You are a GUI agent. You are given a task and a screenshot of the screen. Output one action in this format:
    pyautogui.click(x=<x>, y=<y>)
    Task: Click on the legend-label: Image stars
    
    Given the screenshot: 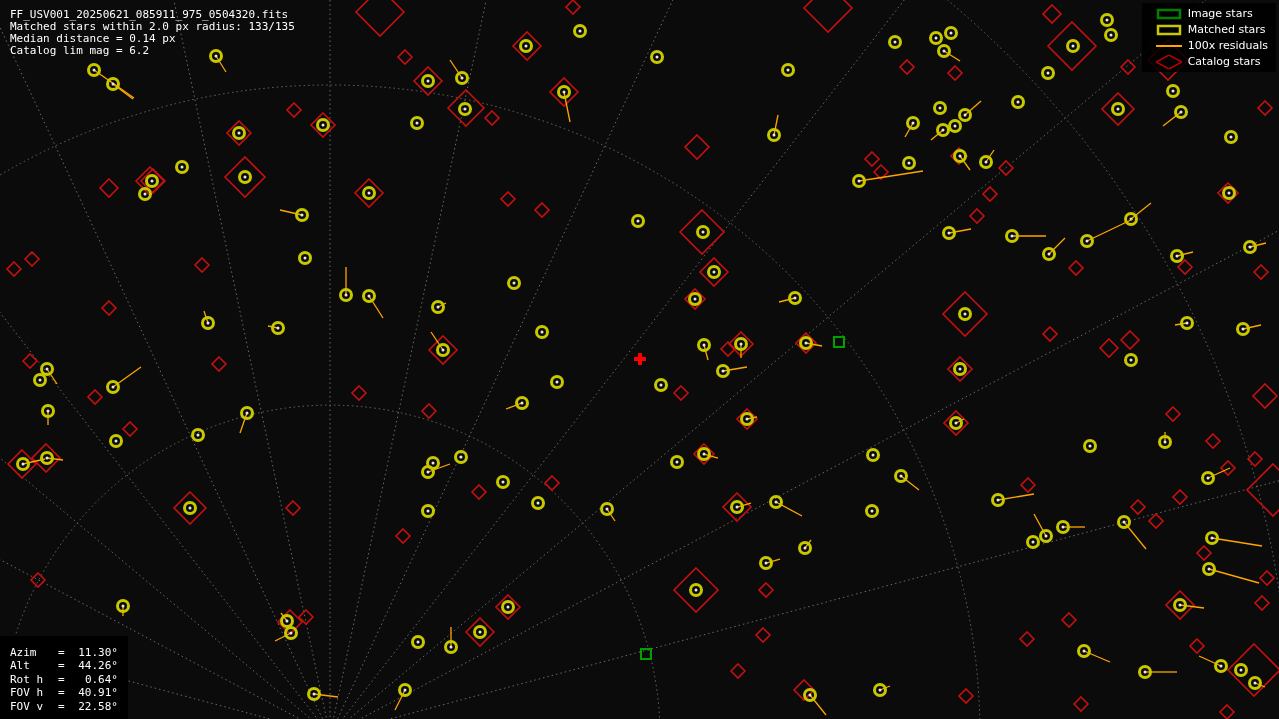 What is the action you would take?
    pyautogui.click(x=1220, y=13)
    